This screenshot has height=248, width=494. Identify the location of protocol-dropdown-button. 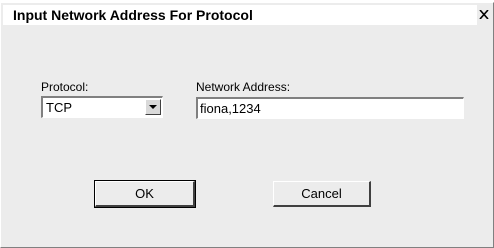
(153, 107).